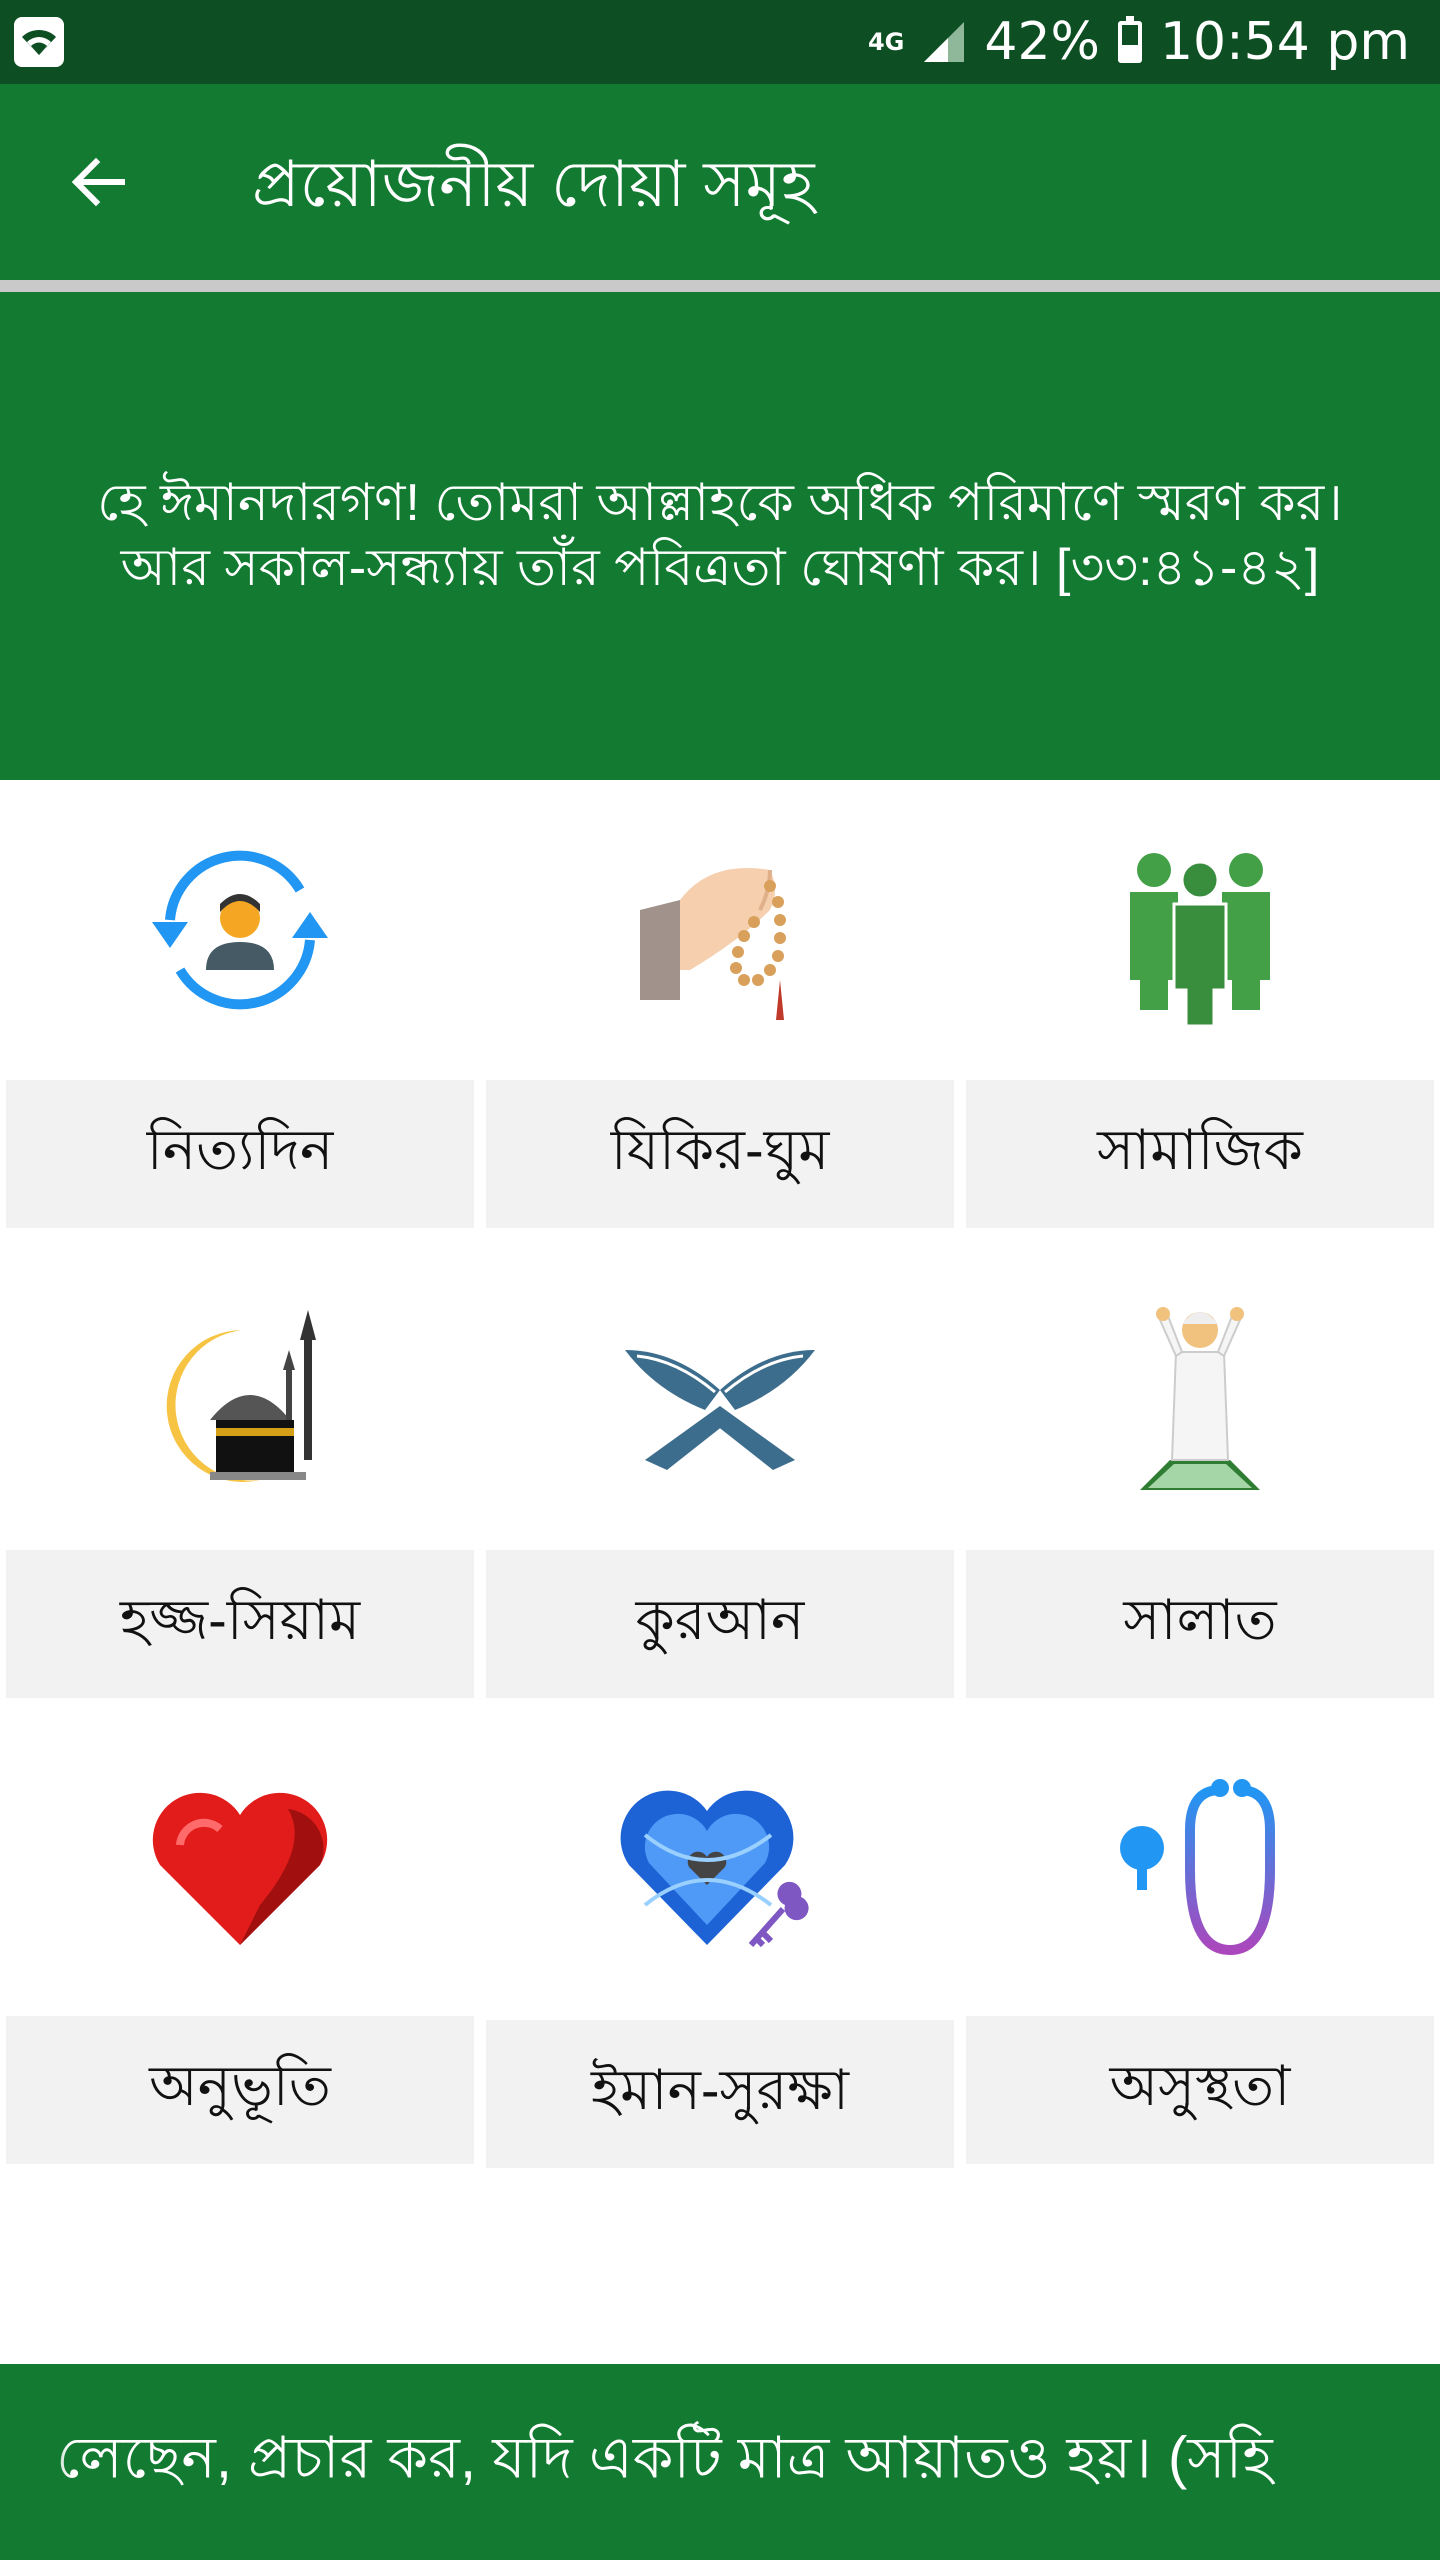  What do you see at coordinates (1200, 1154) in the screenshot?
I see `category-label: সামাজিক` at bounding box center [1200, 1154].